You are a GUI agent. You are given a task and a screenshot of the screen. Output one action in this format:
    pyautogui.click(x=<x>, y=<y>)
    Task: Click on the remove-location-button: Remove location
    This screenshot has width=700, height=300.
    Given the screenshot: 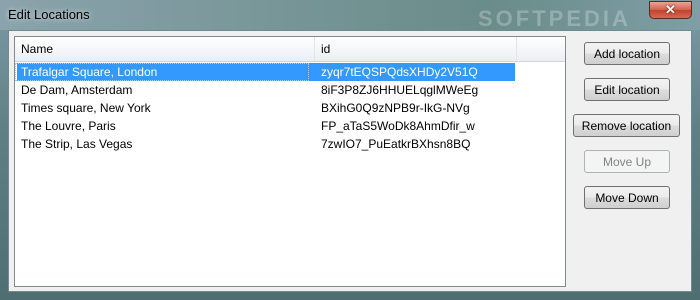 What is the action you would take?
    pyautogui.click(x=626, y=125)
    